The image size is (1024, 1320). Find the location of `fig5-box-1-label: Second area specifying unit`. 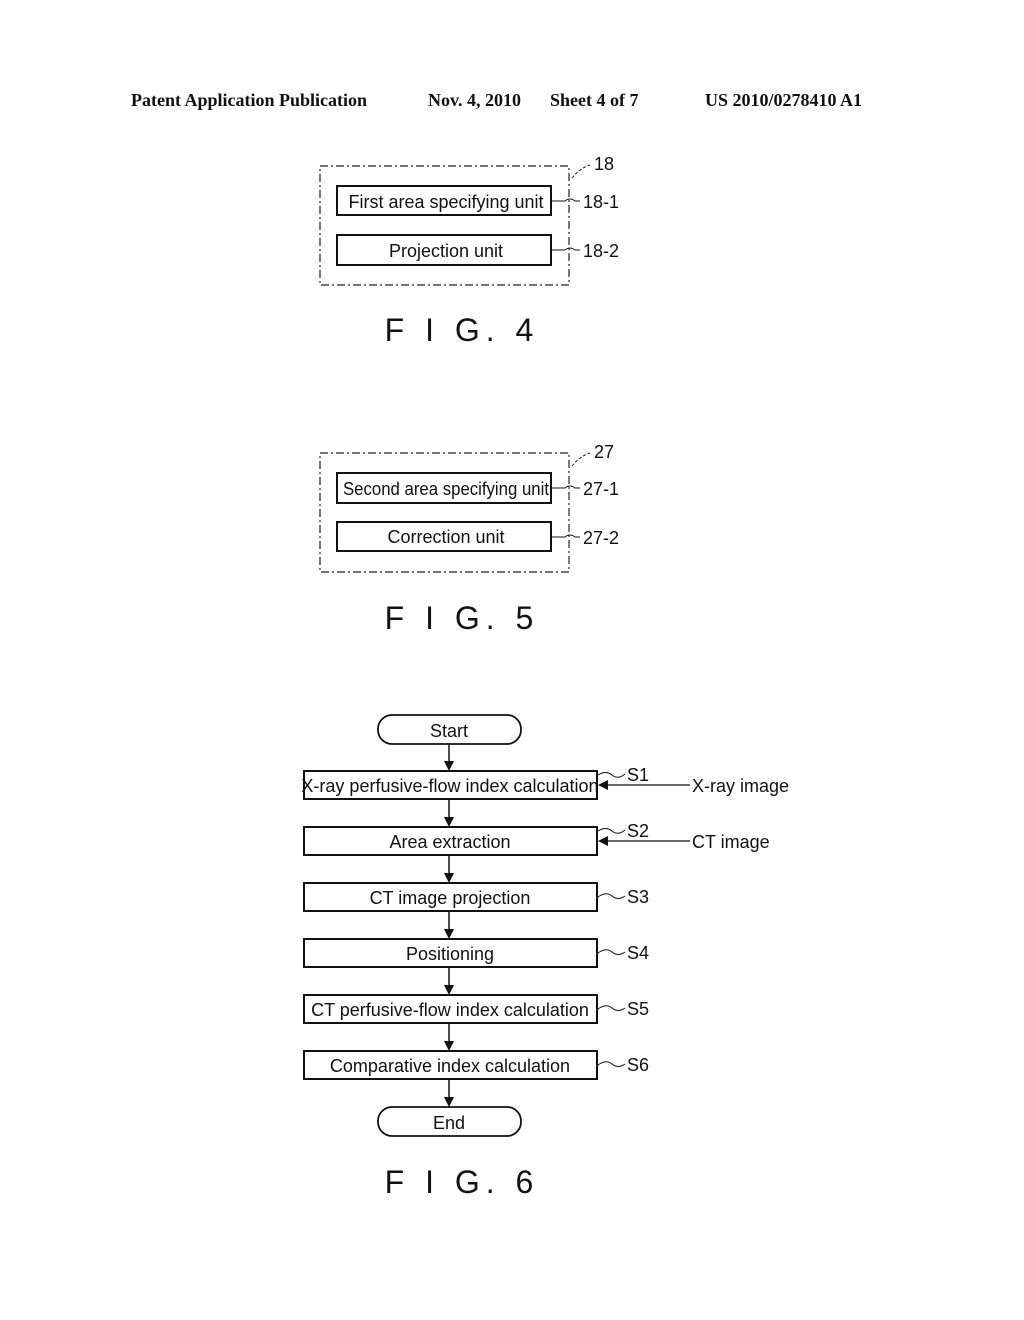

fig5-box-1-label: Second area specifying unit is located at coordinates (446, 489).